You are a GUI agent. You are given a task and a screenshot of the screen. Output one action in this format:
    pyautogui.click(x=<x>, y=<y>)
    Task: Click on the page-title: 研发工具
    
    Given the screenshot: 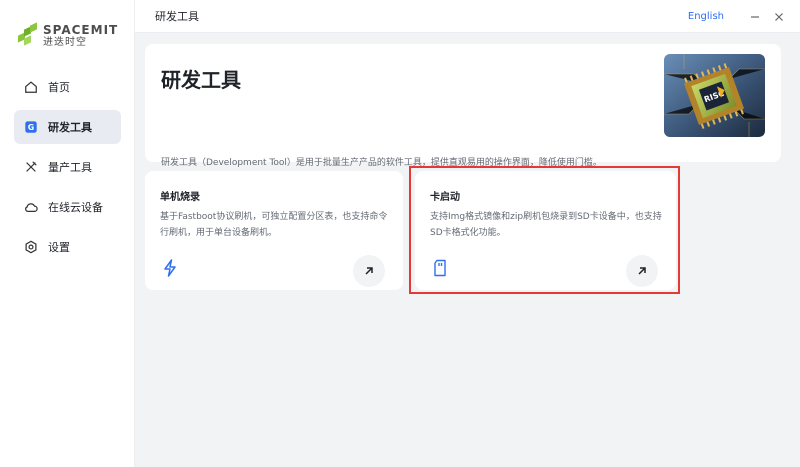 What is the action you would take?
    pyautogui.click(x=201, y=80)
    